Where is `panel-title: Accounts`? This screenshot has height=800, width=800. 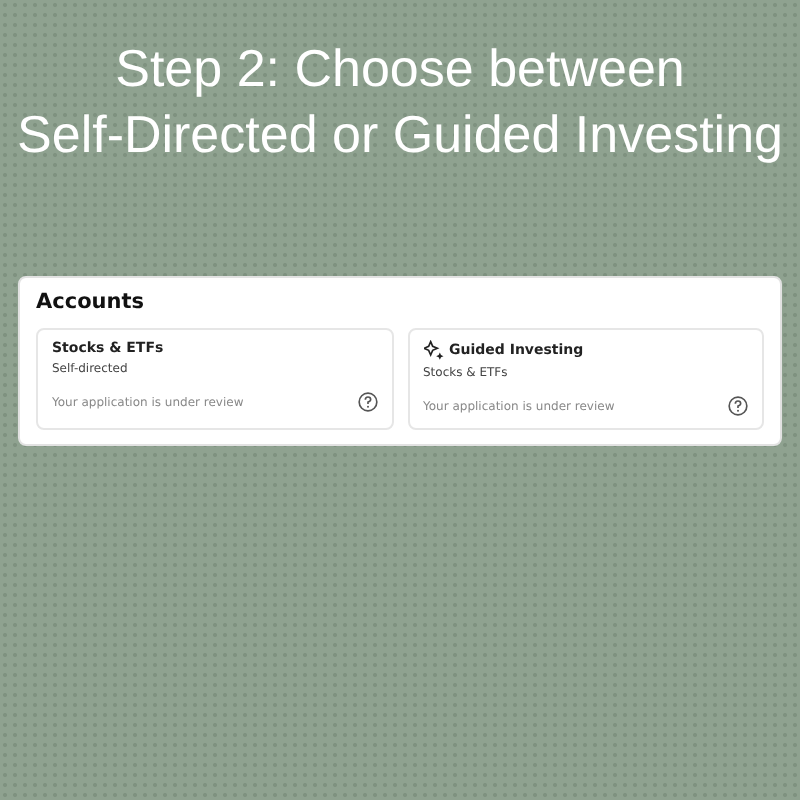
panel-title: Accounts is located at coordinates (91, 302).